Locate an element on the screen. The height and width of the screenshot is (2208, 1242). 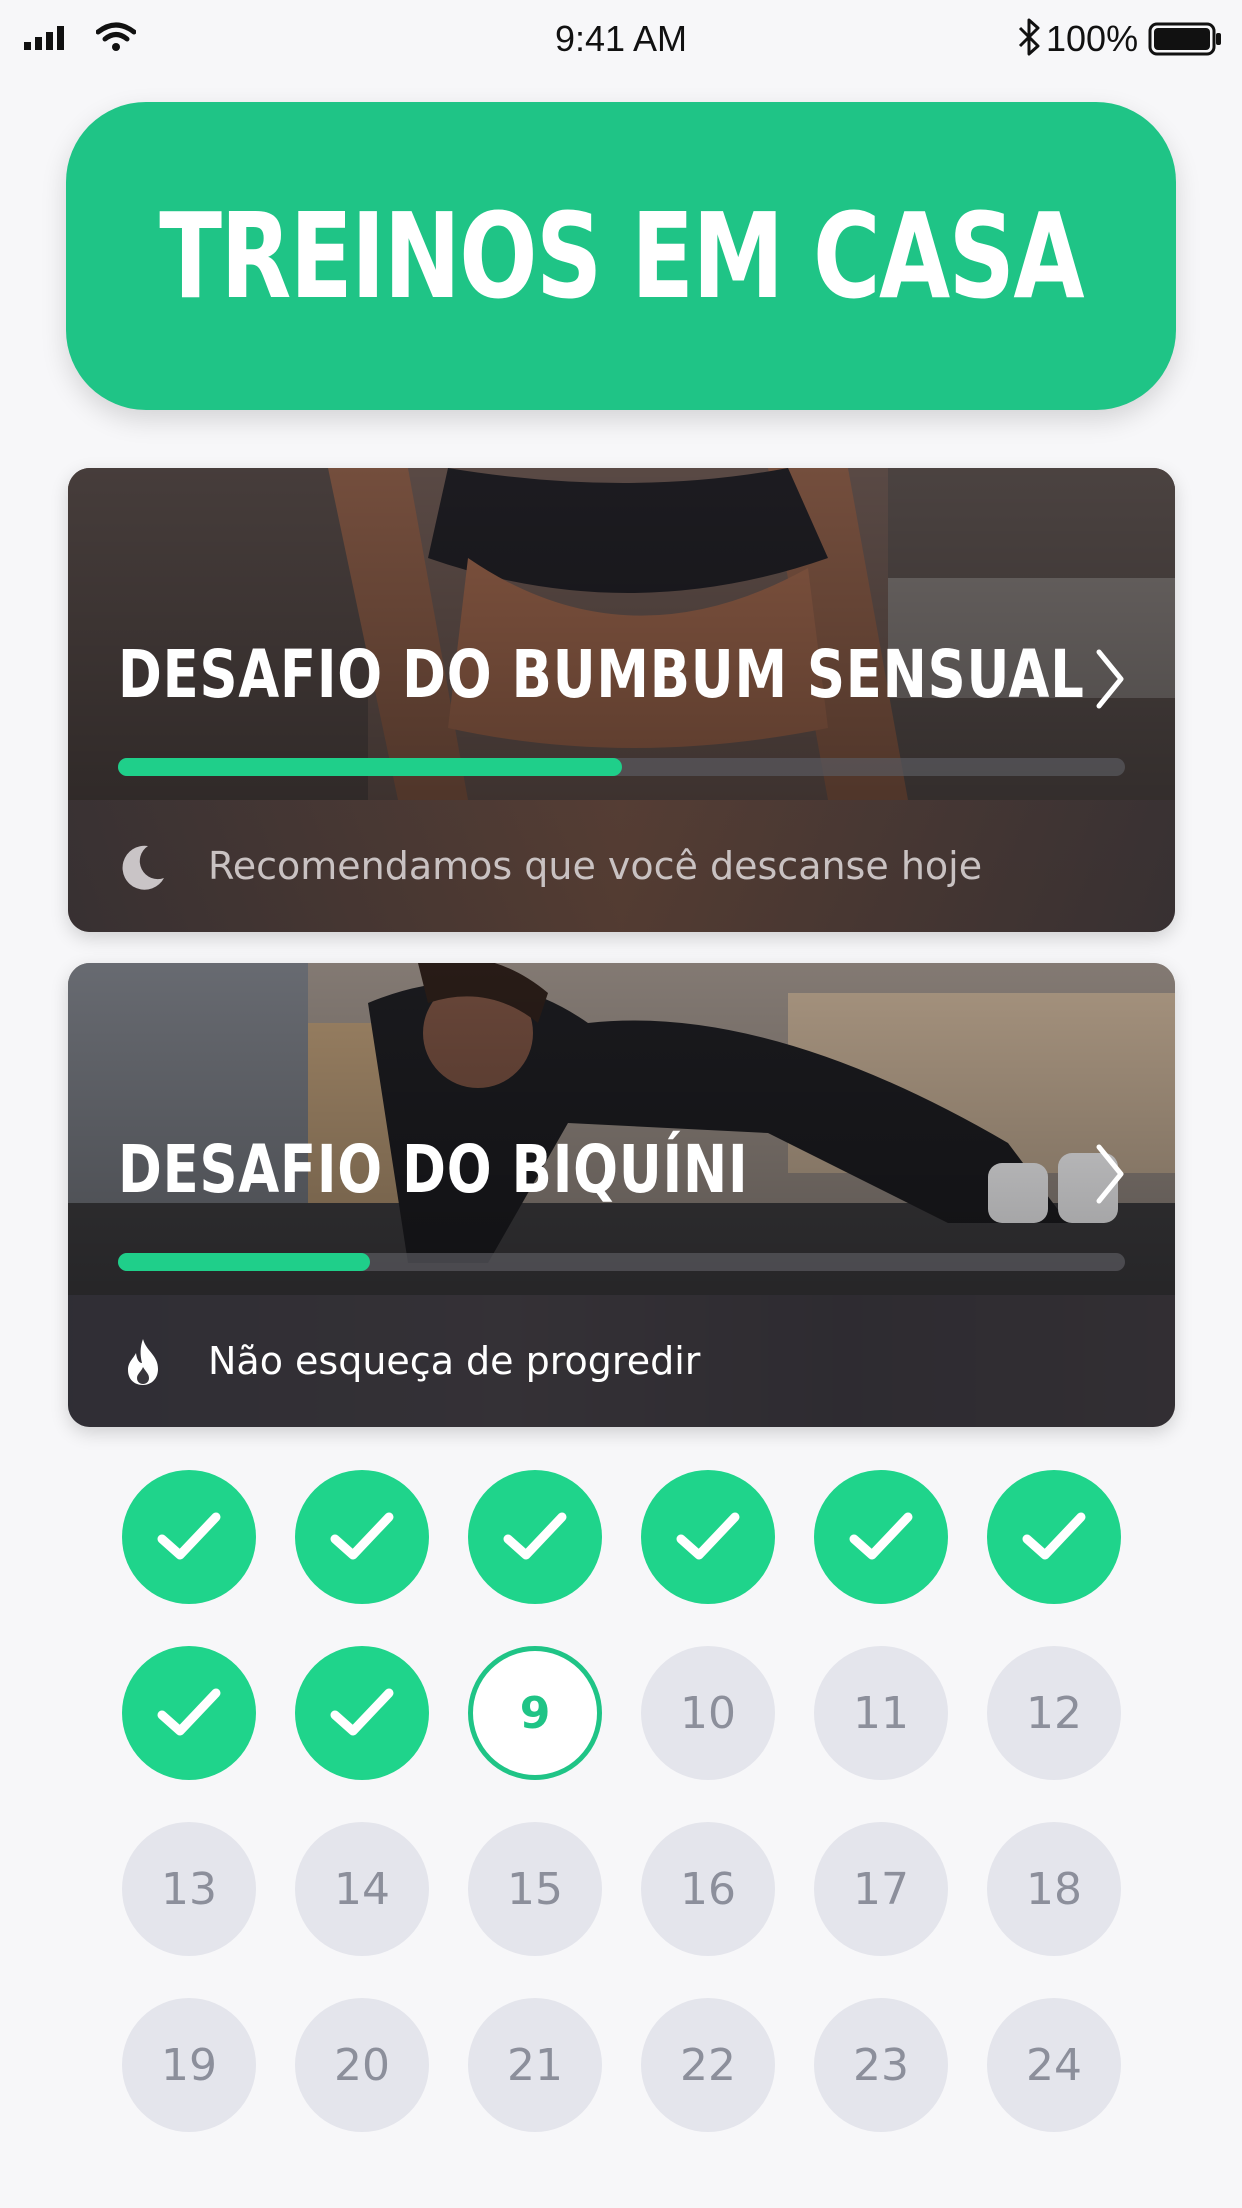
day-13: 13 is located at coordinates (189, 1889).